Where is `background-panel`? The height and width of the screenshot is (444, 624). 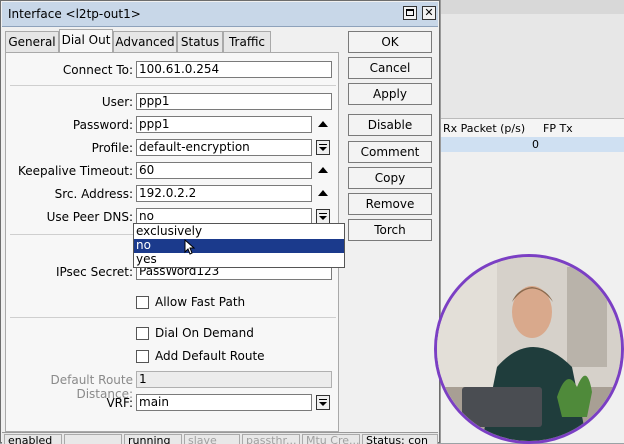 background-panel is located at coordinates (532, 66).